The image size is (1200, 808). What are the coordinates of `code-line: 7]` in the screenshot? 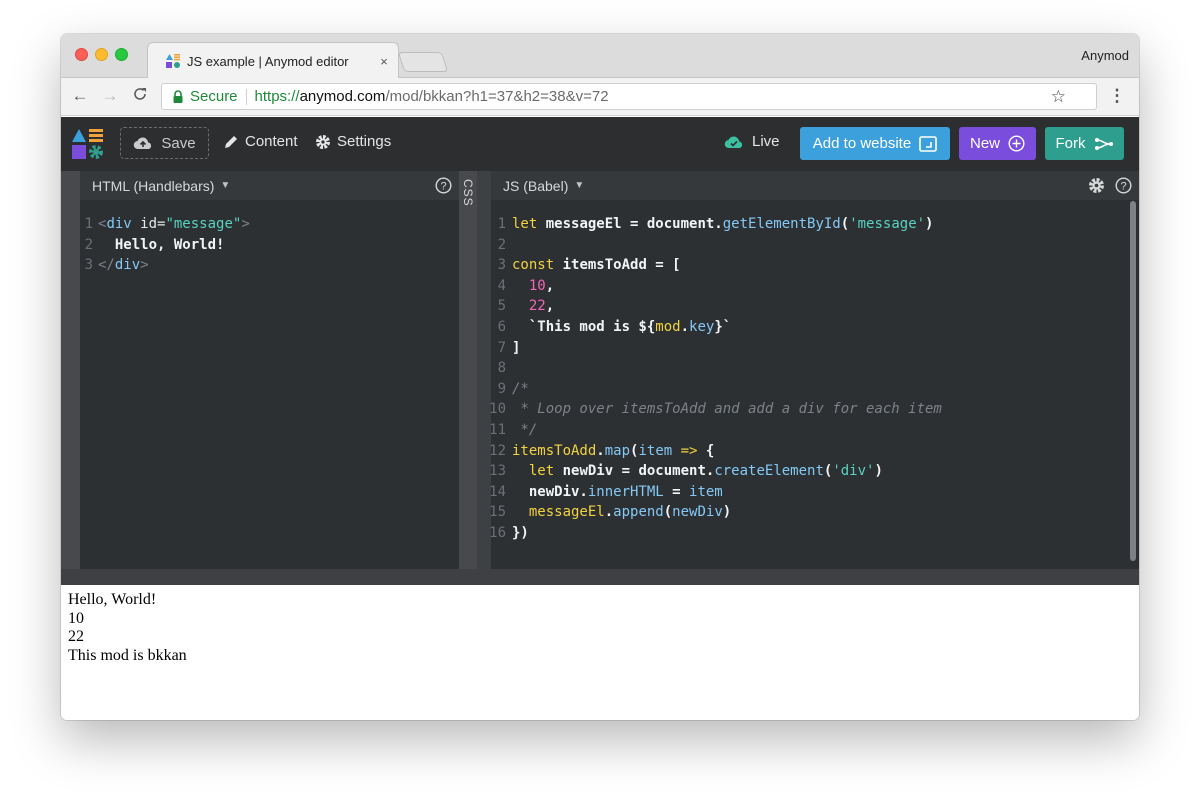 It's located at (716, 348).